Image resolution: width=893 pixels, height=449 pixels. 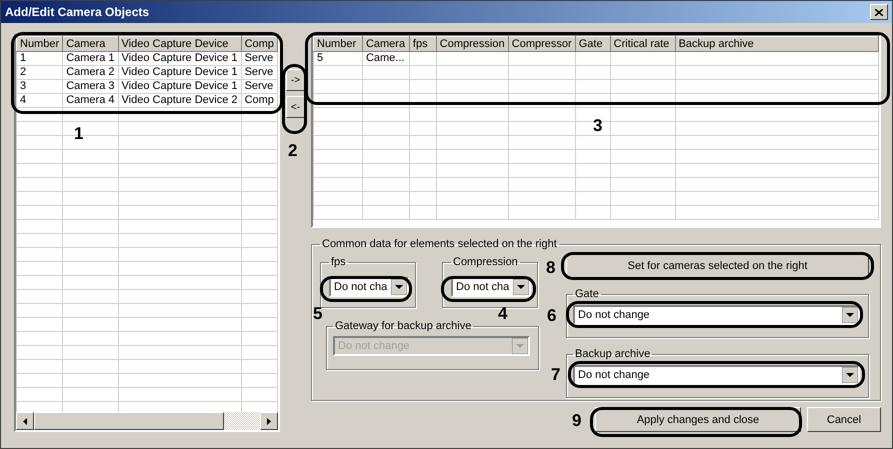 What do you see at coordinates (296, 107) in the screenshot?
I see `move-button: <-` at bounding box center [296, 107].